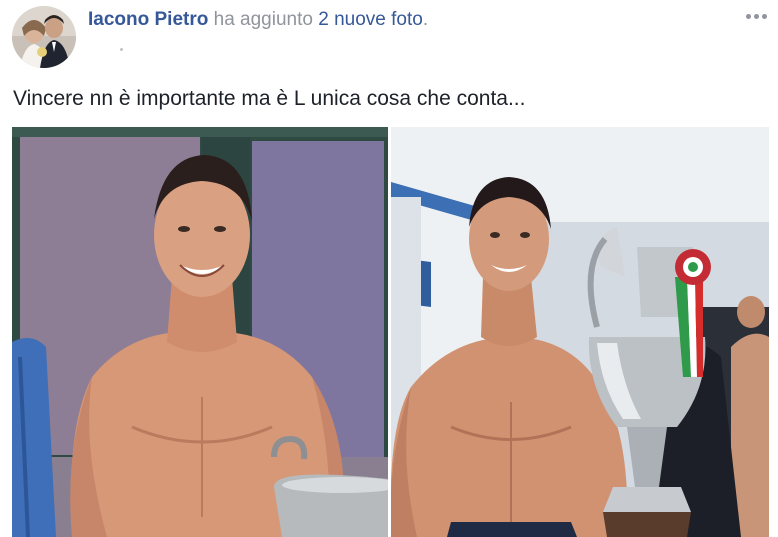  What do you see at coordinates (425, 19) in the screenshot?
I see `header-punct: .` at bounding box center [425, 19].